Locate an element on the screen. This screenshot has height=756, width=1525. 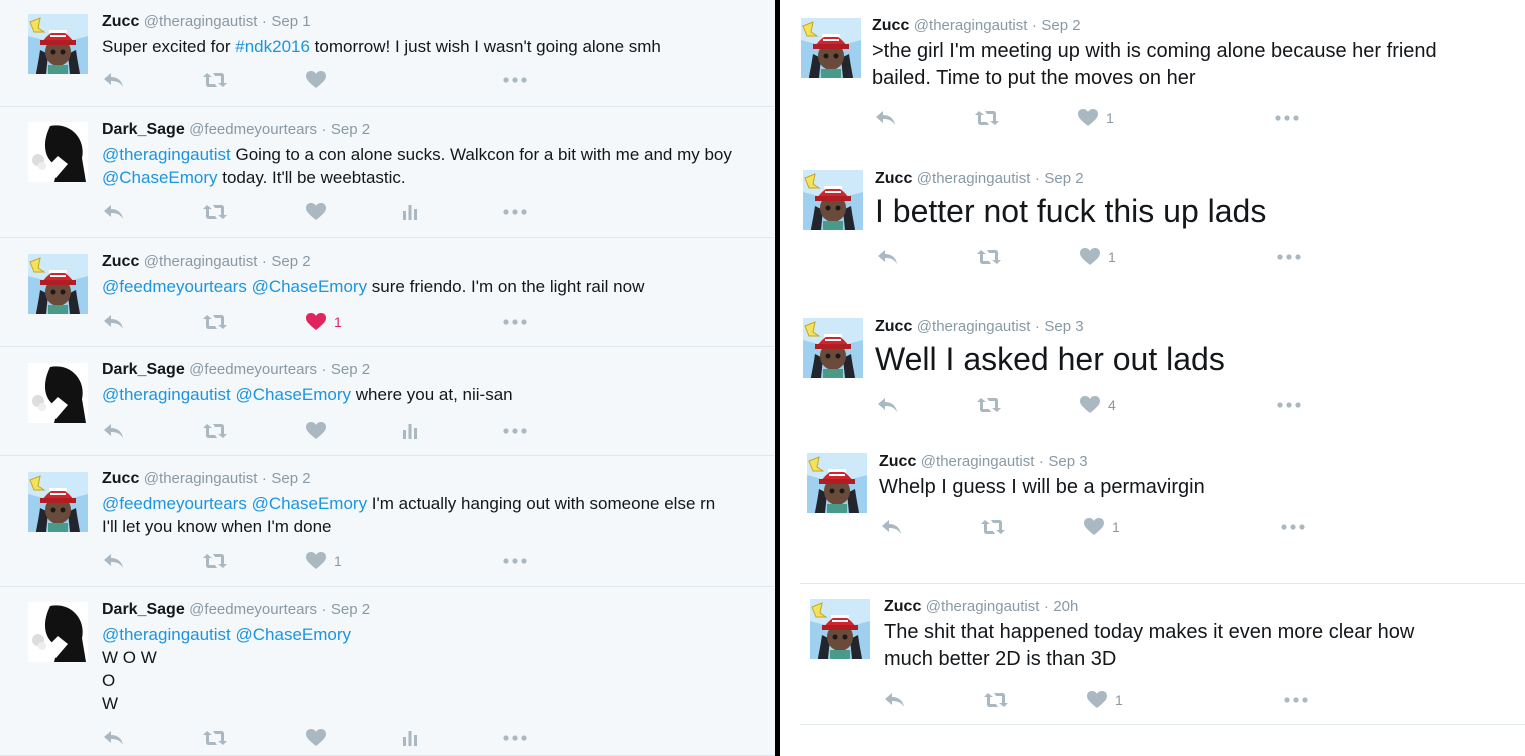
tweet-timestamp: 20h is located at coordinates (1065, 606).